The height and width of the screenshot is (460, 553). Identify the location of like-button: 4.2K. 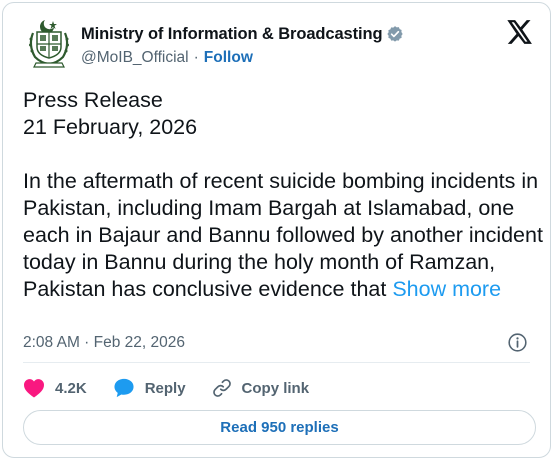
(55, 388).